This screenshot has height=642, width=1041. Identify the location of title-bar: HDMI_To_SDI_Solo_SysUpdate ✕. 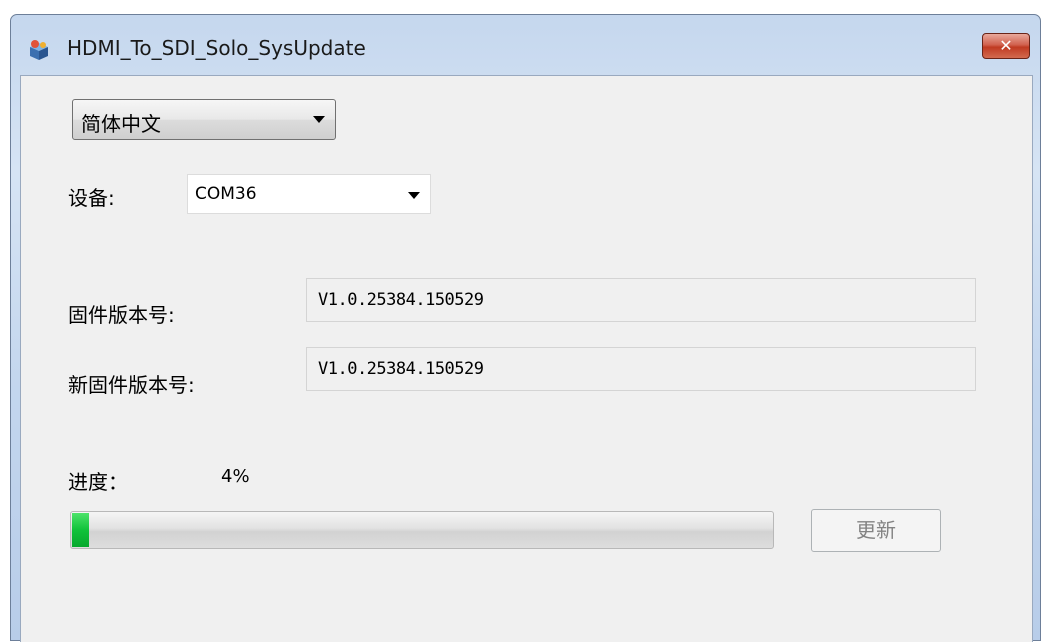
(525, 45).